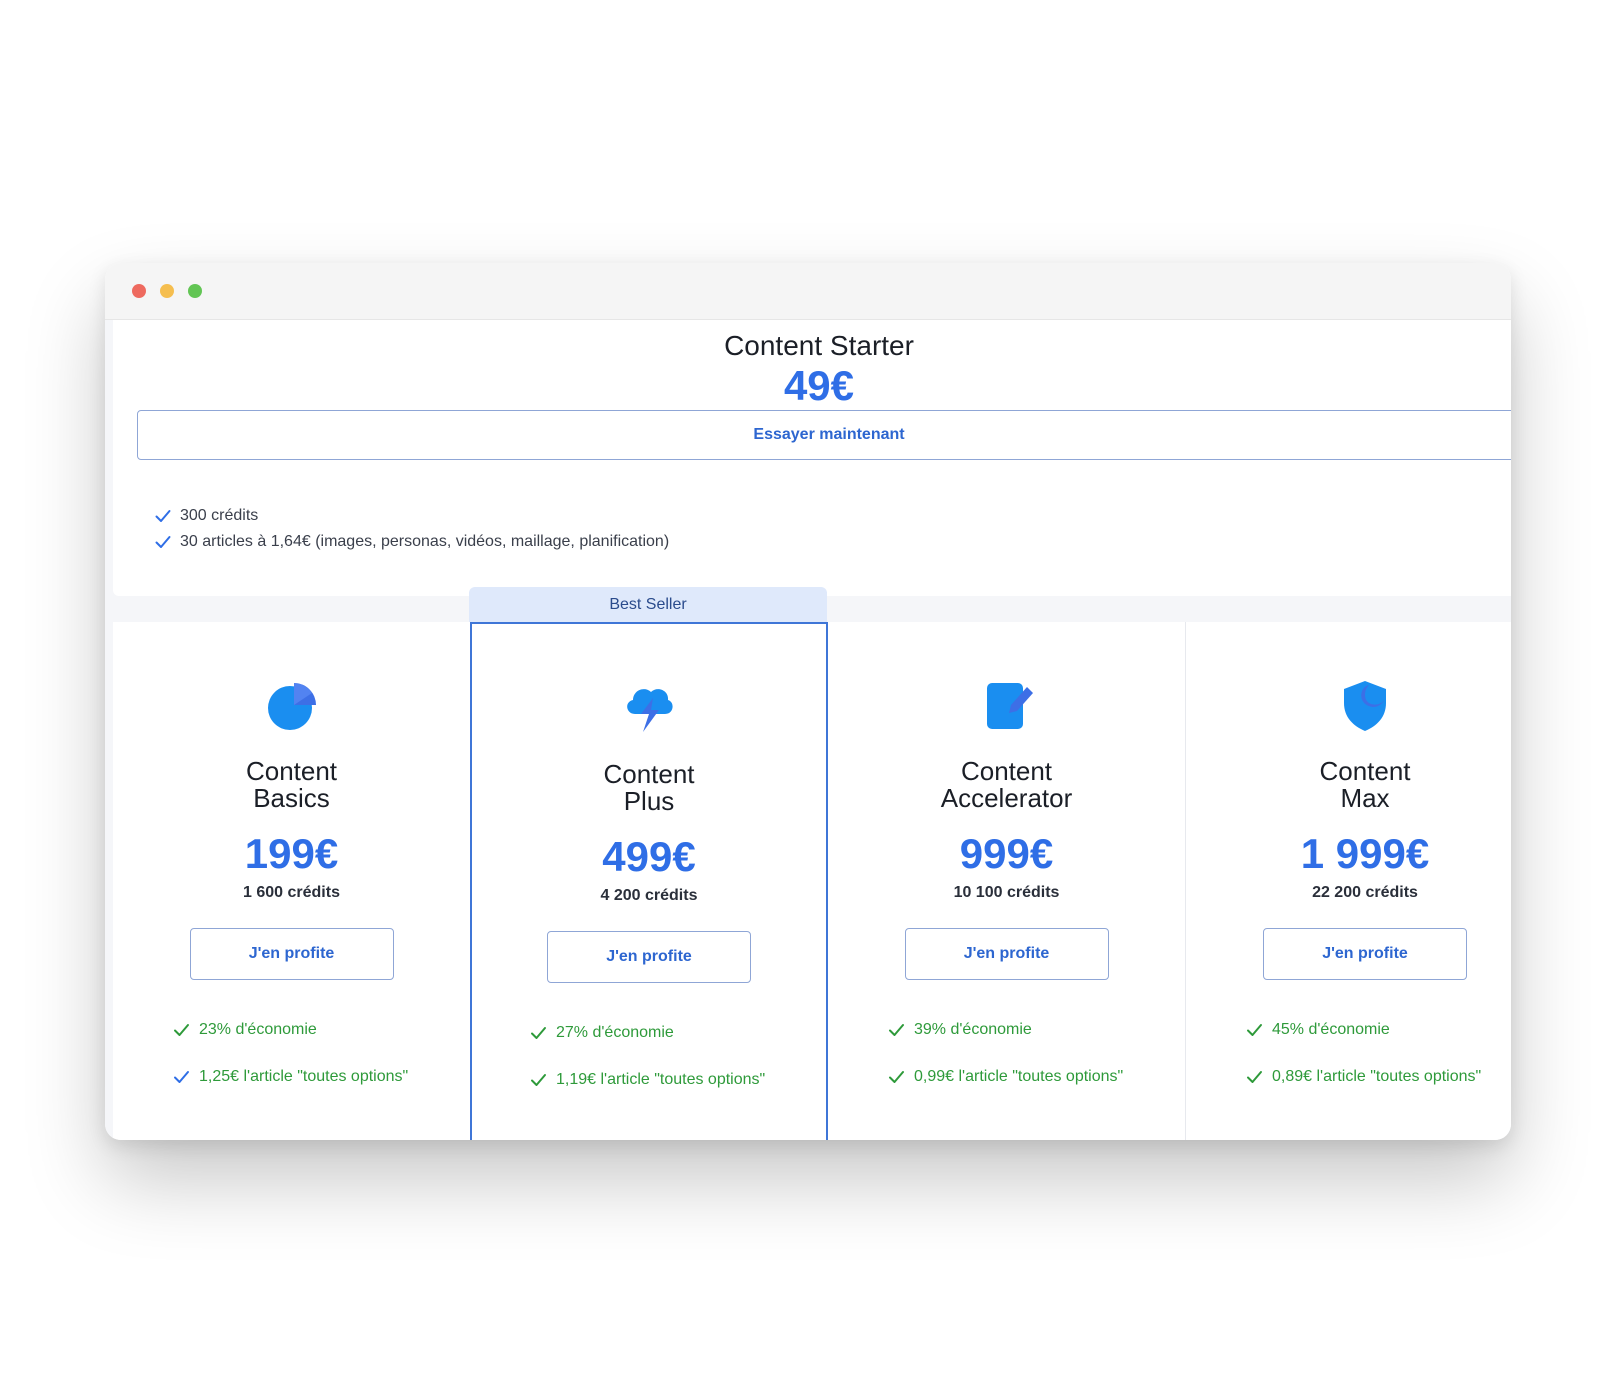  What do you see at coordinates (1006, 892) in the screenshot?
I see `plan-credits: 10 100 crédits` at bounding box center [1006, 892].